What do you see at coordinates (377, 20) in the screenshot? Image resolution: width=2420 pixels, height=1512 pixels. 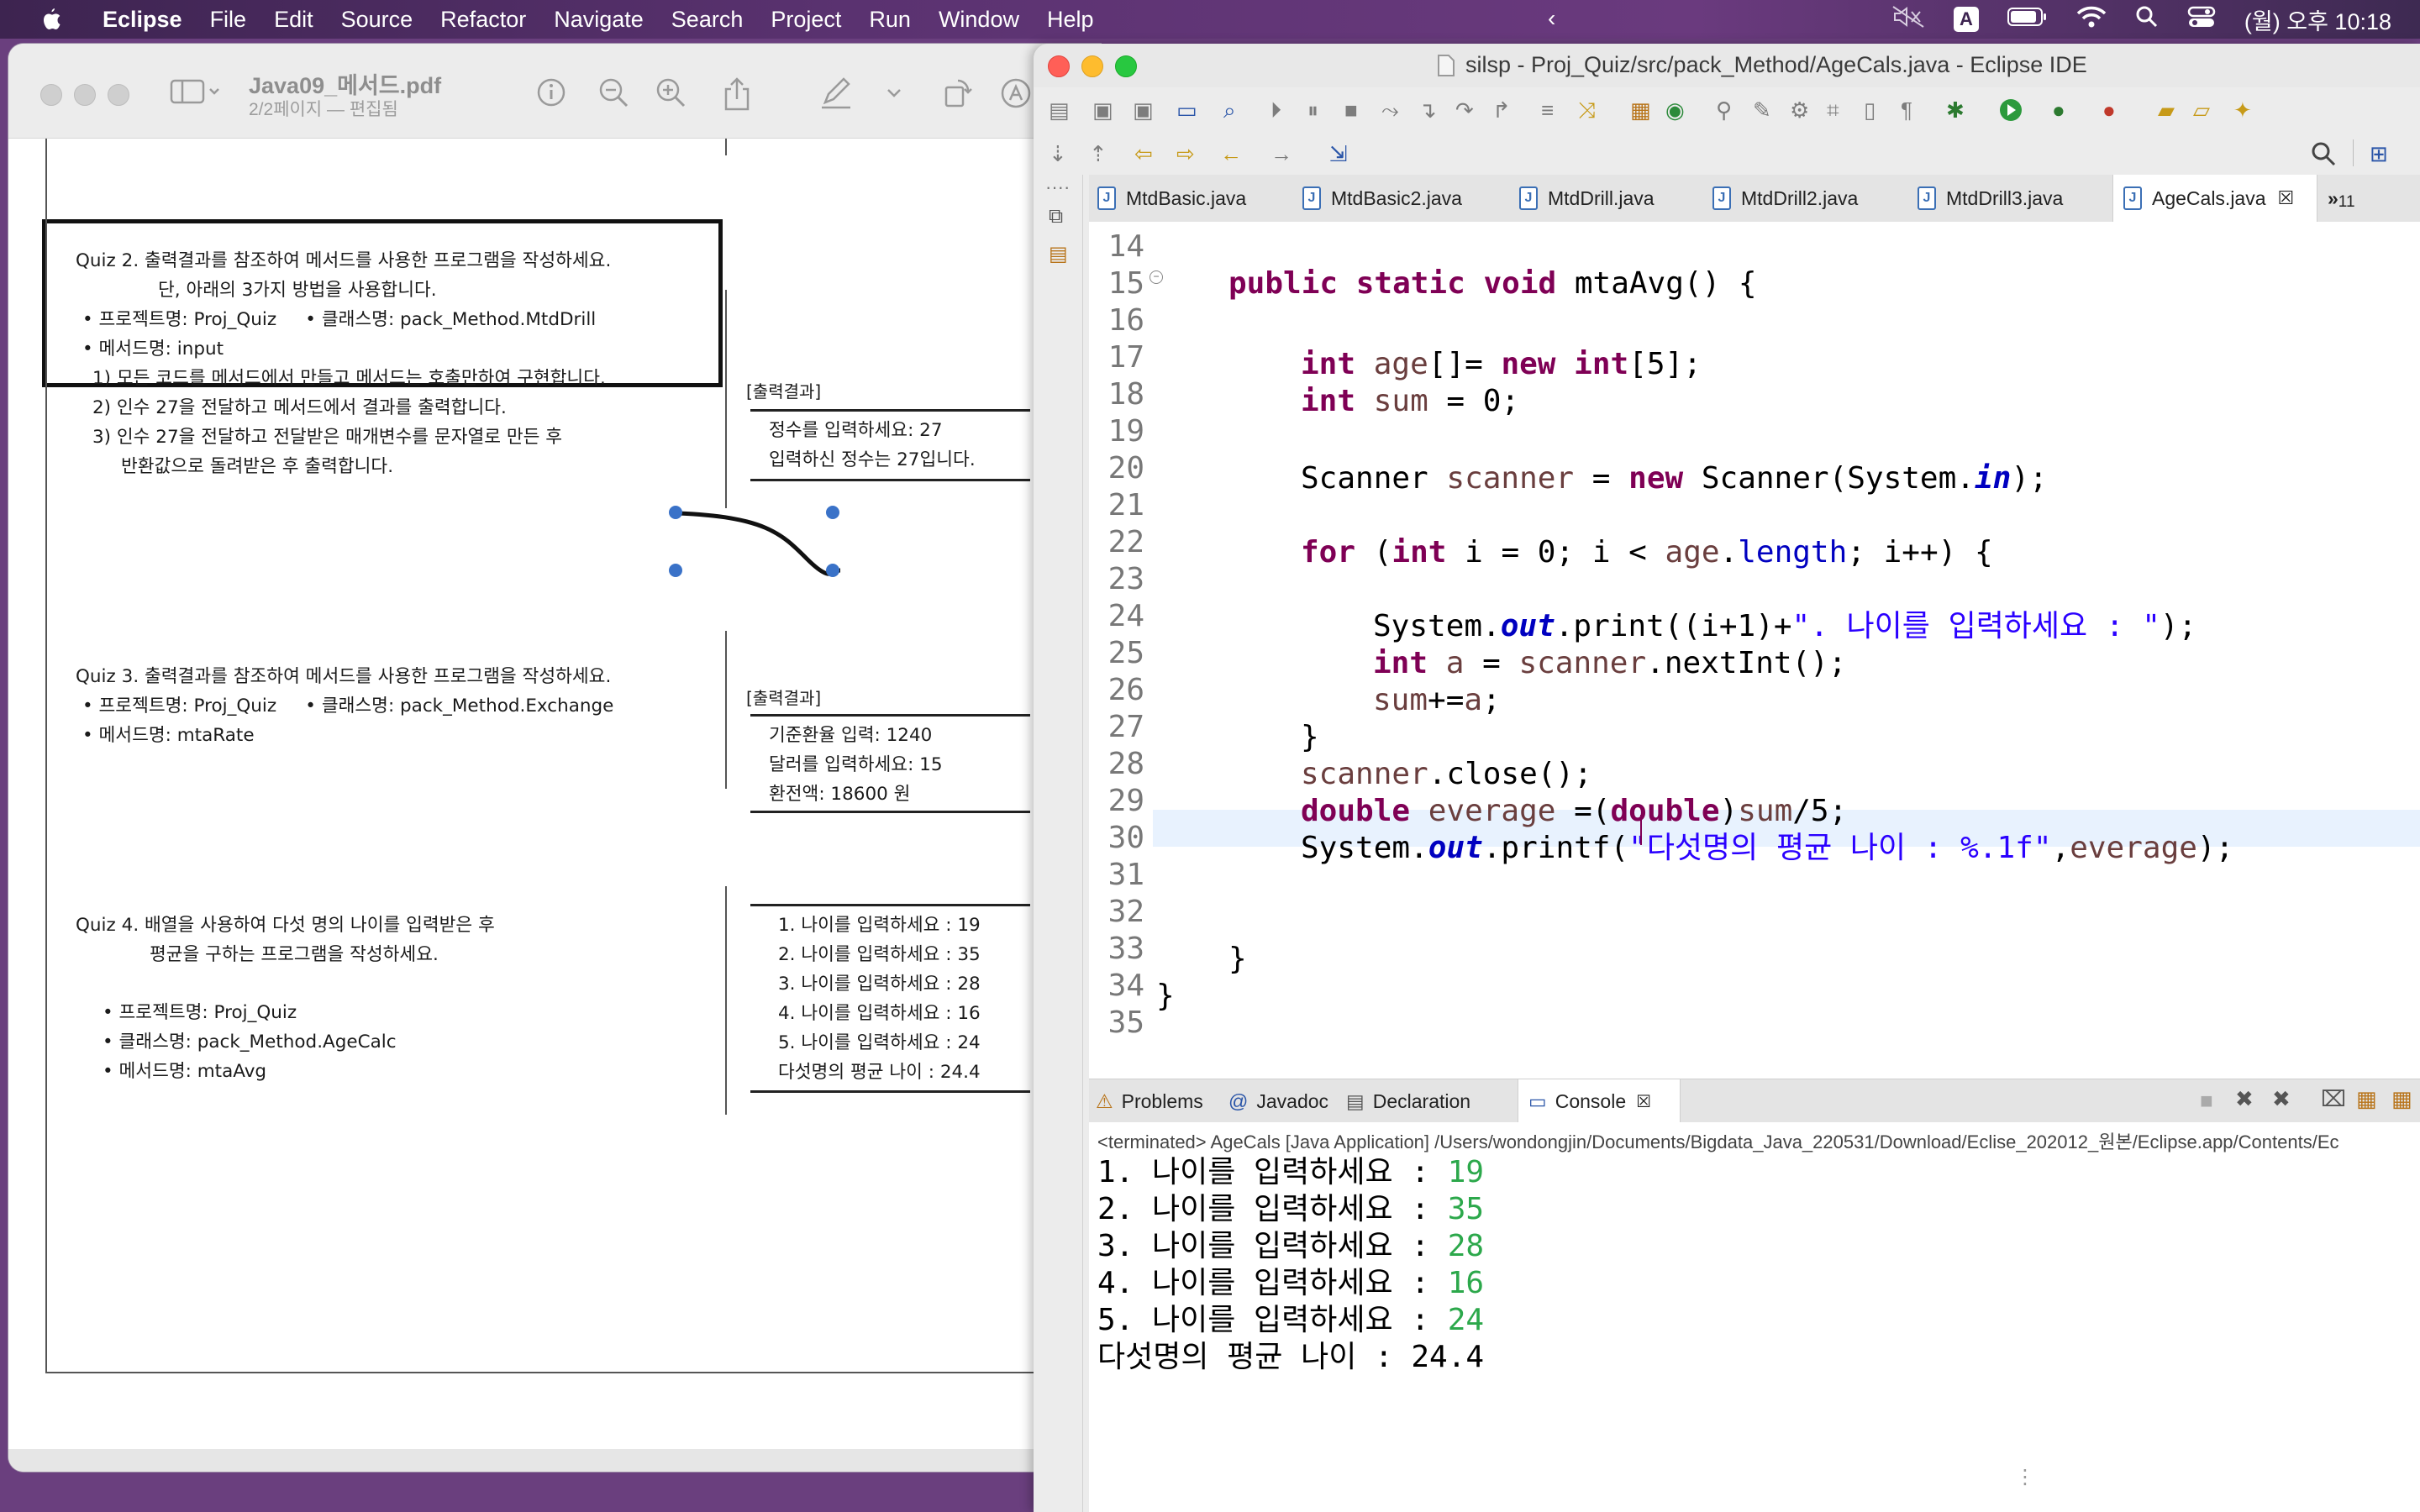 I see `menu-source: Source` at bounding box center [377, 20].